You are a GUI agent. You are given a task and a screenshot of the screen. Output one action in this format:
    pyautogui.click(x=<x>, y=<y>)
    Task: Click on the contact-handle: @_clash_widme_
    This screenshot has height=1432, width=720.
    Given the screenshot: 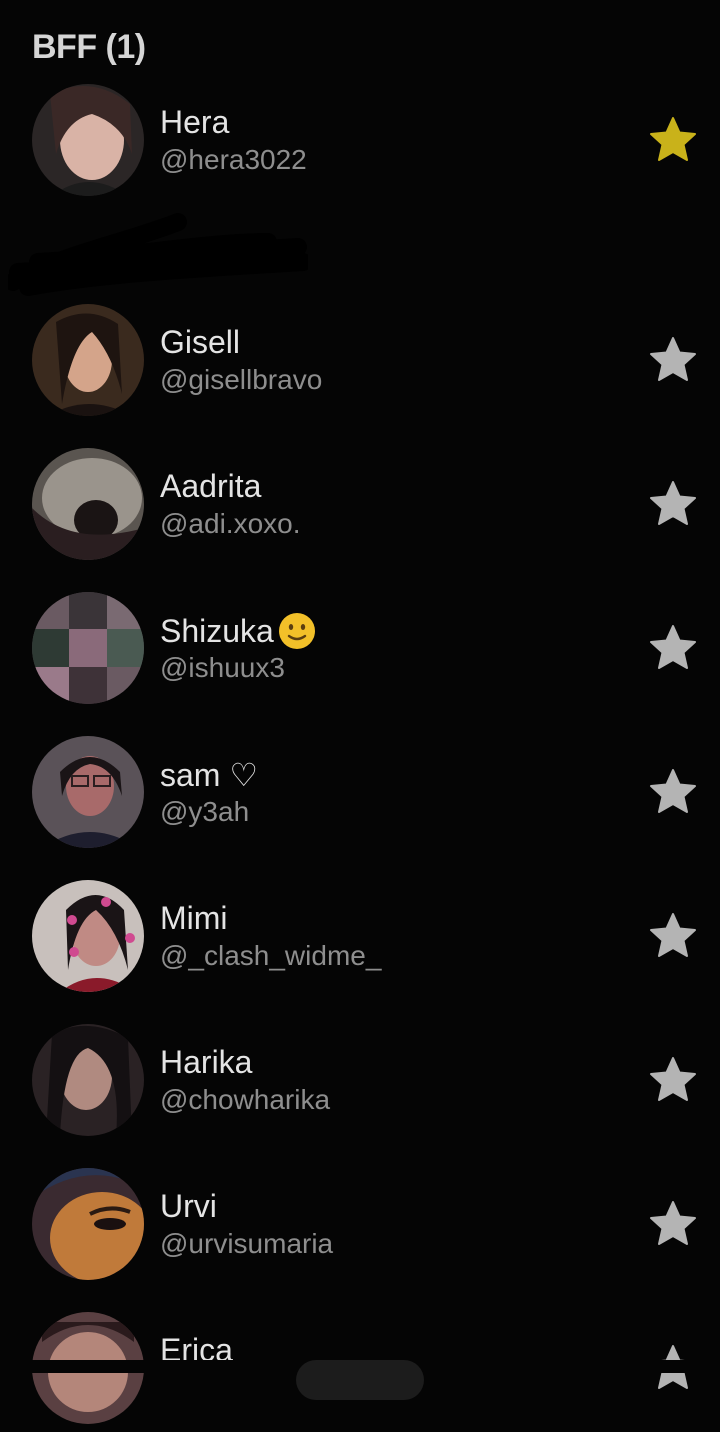 What is the action you would take?
    pyautogui.click(x=271, y=955)
    